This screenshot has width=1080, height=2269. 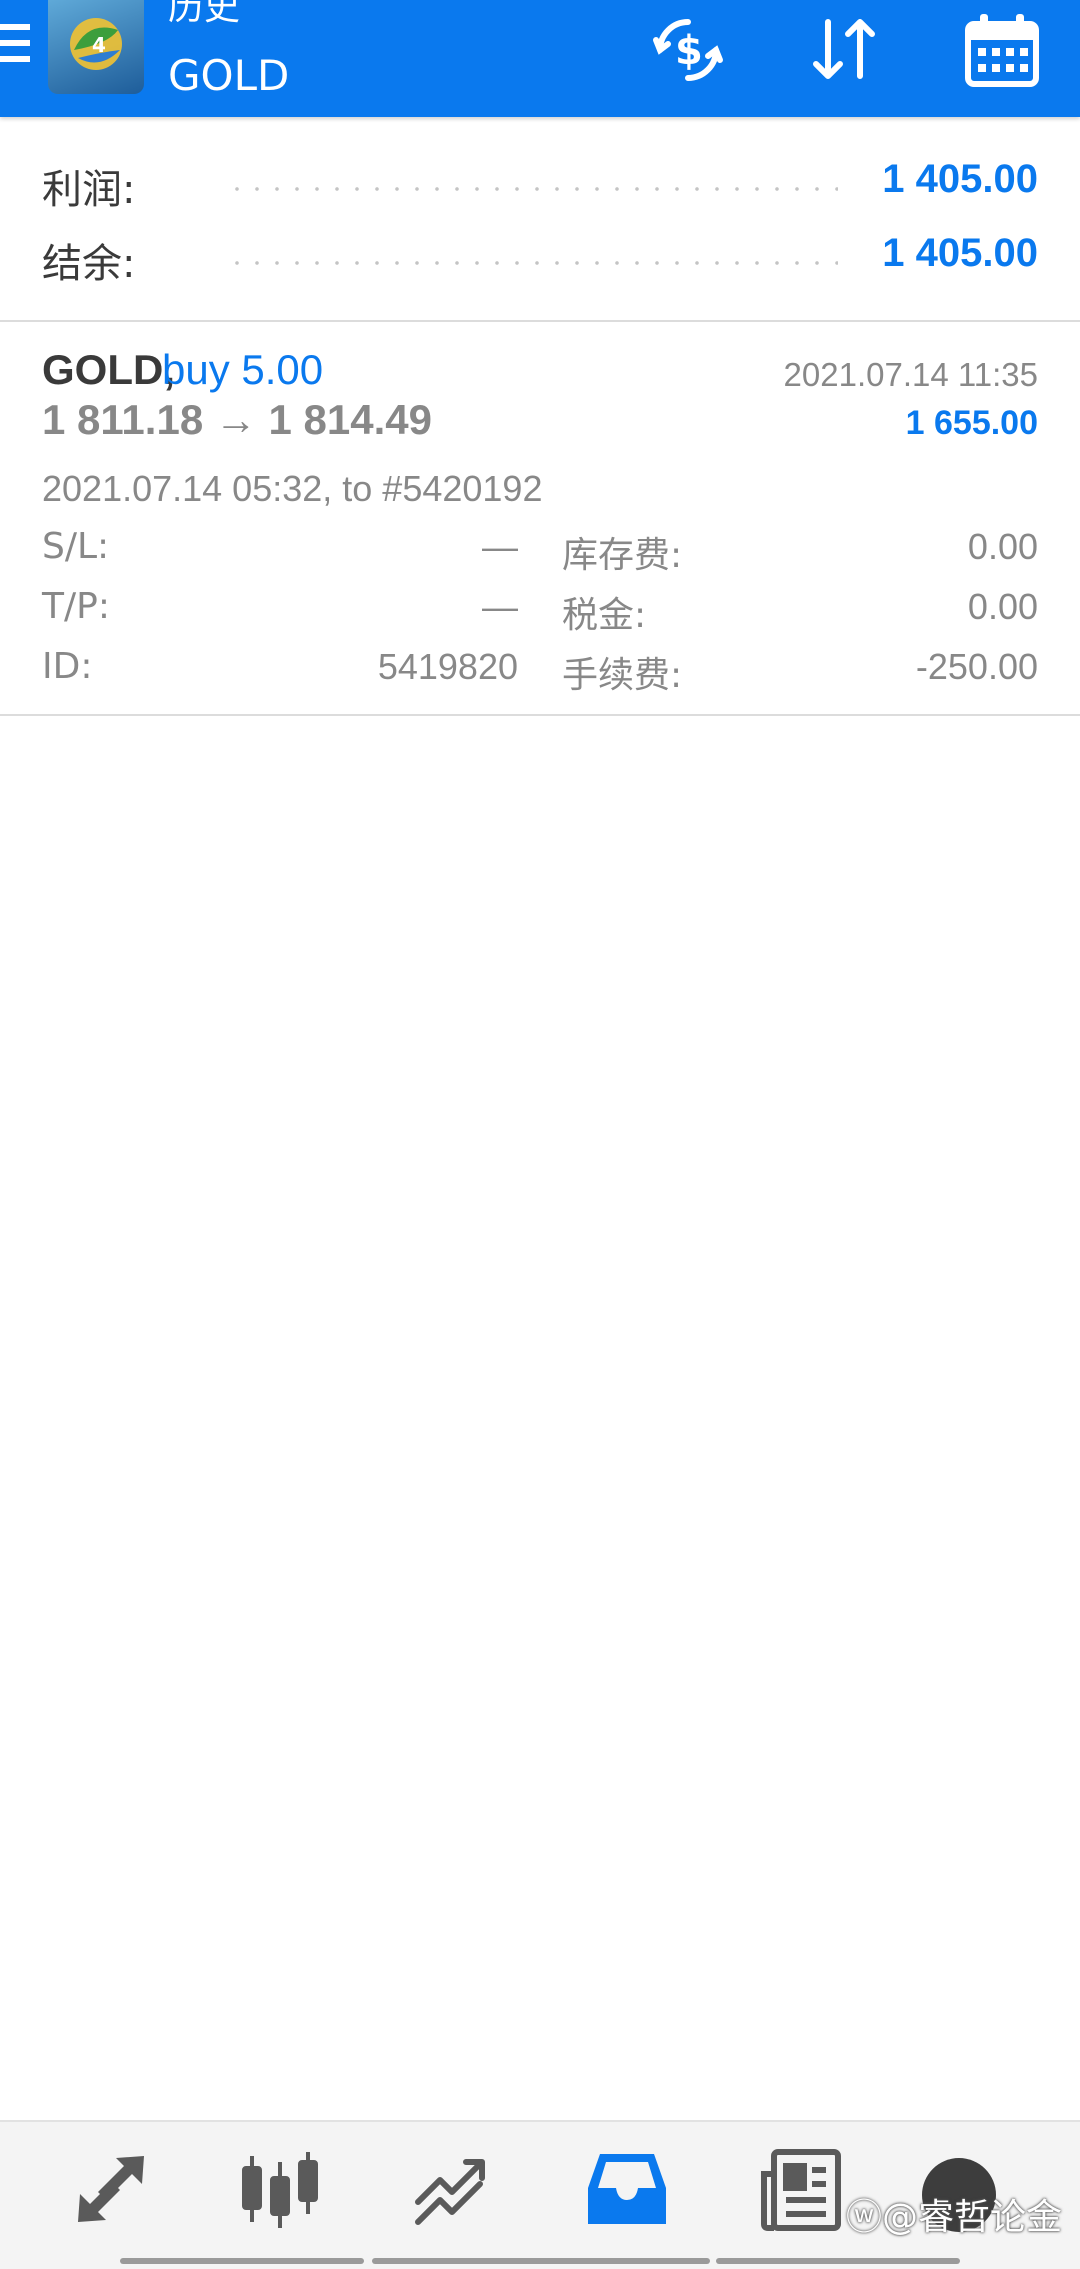 What do you see at coordinates (540, 219) in the screenshot?
I see `history-summary: 利润: 1 405.00 结余: 1 405.00` at bounding box center [540, 219].